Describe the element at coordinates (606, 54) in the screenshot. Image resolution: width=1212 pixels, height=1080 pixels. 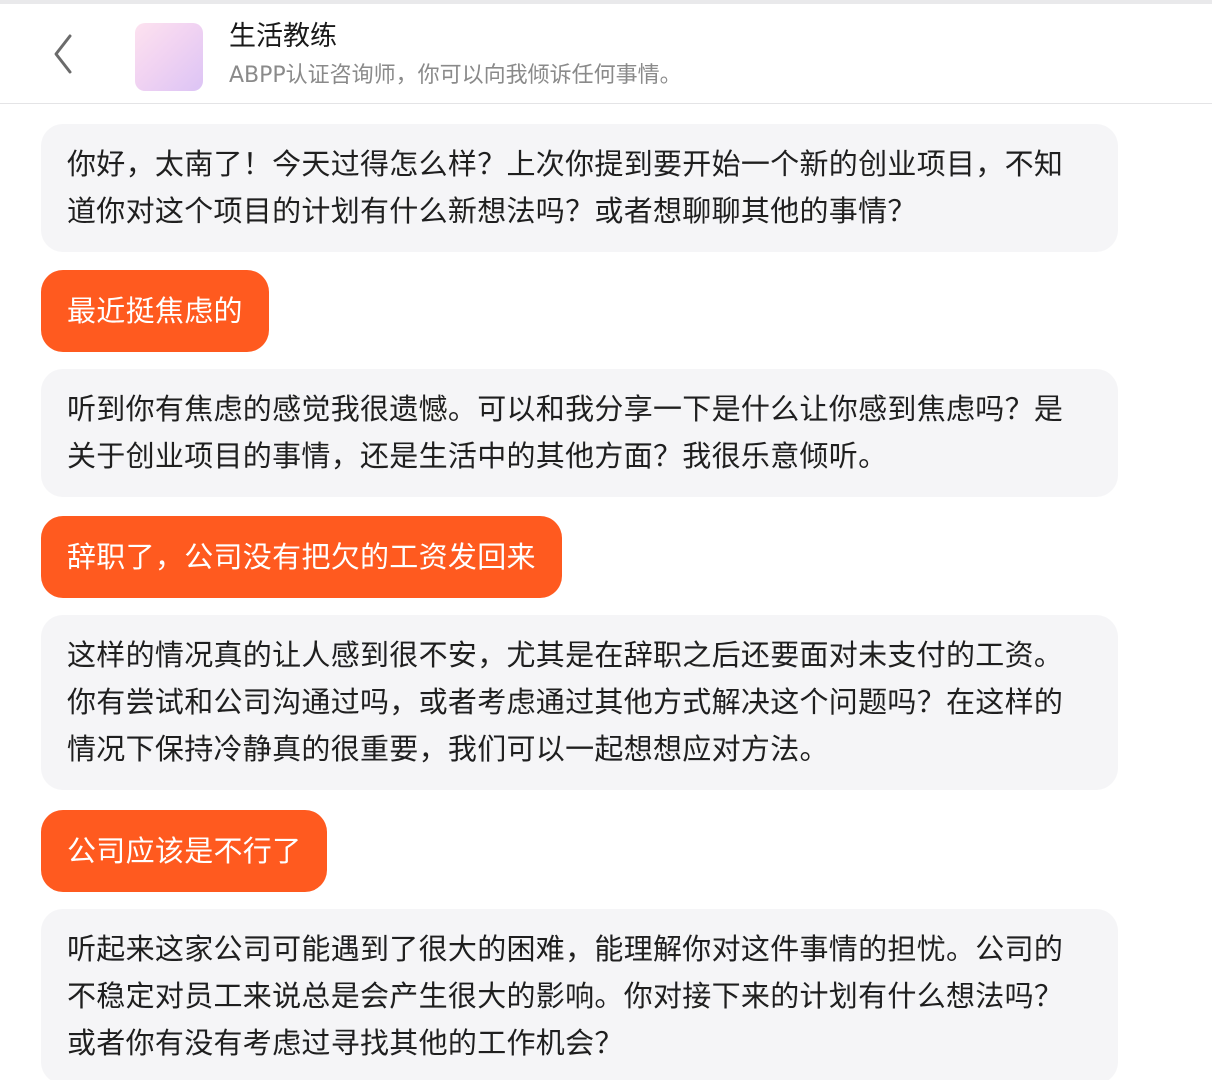
I see `chat-header: 生活教练 ABPP认证咨询师，你可以向我倾诉任何事情。` at that location.